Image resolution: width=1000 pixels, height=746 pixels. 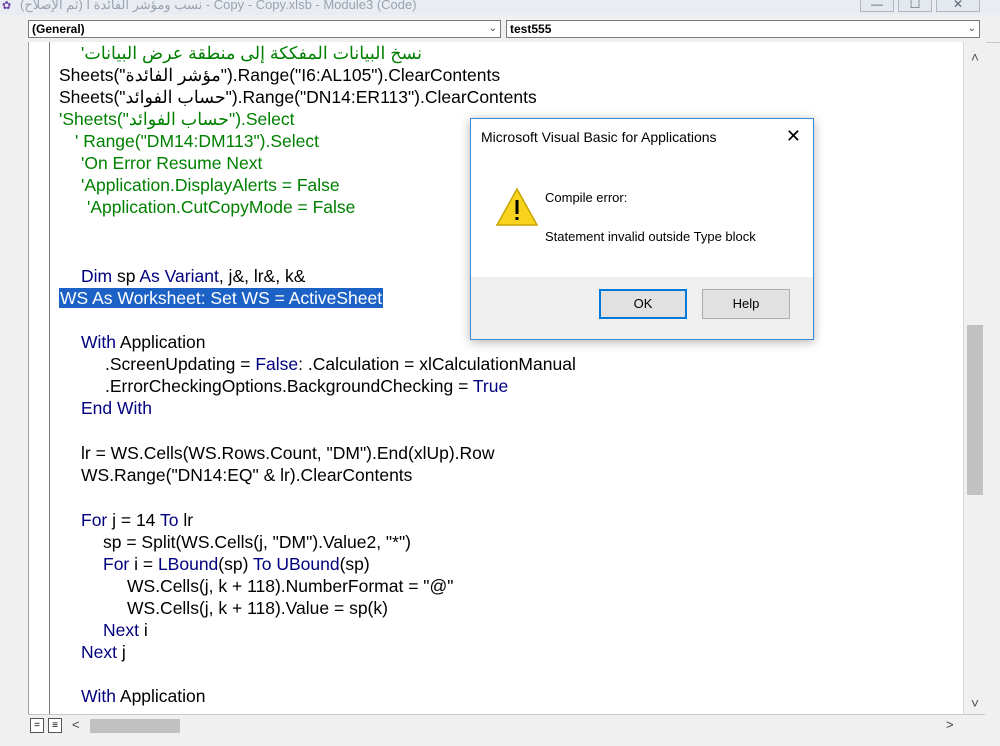 I want to click on code-line: ' Range("DM14:DM113").Select, so click(x=197, y=141).